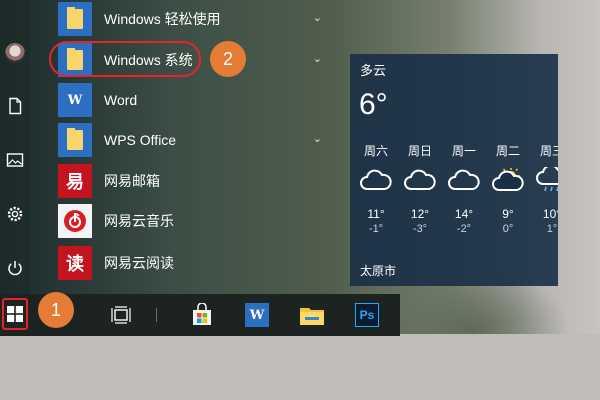 This screenshot has width=600, height=400. I want to click on forecast-day: 周二 9° 0°, so click(508, 188).